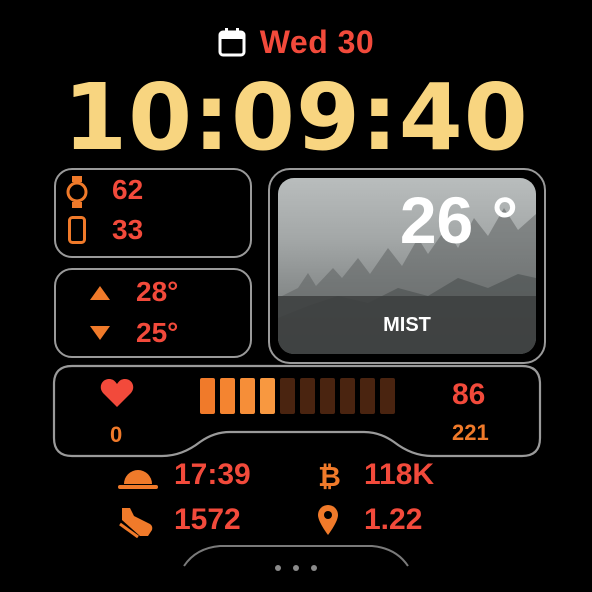 This screenshot has width=592, height=592. What do you see at coordinates (100, 293) in the screenshot?
I see `triangle-up-icon` at bounding box center [100, 293].